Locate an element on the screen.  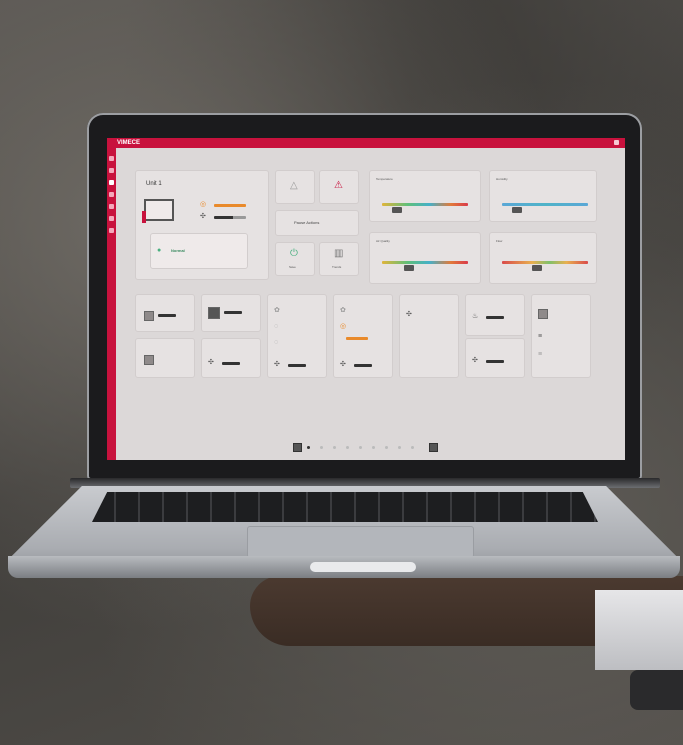
keyboard is located at coordinates (345, 507).